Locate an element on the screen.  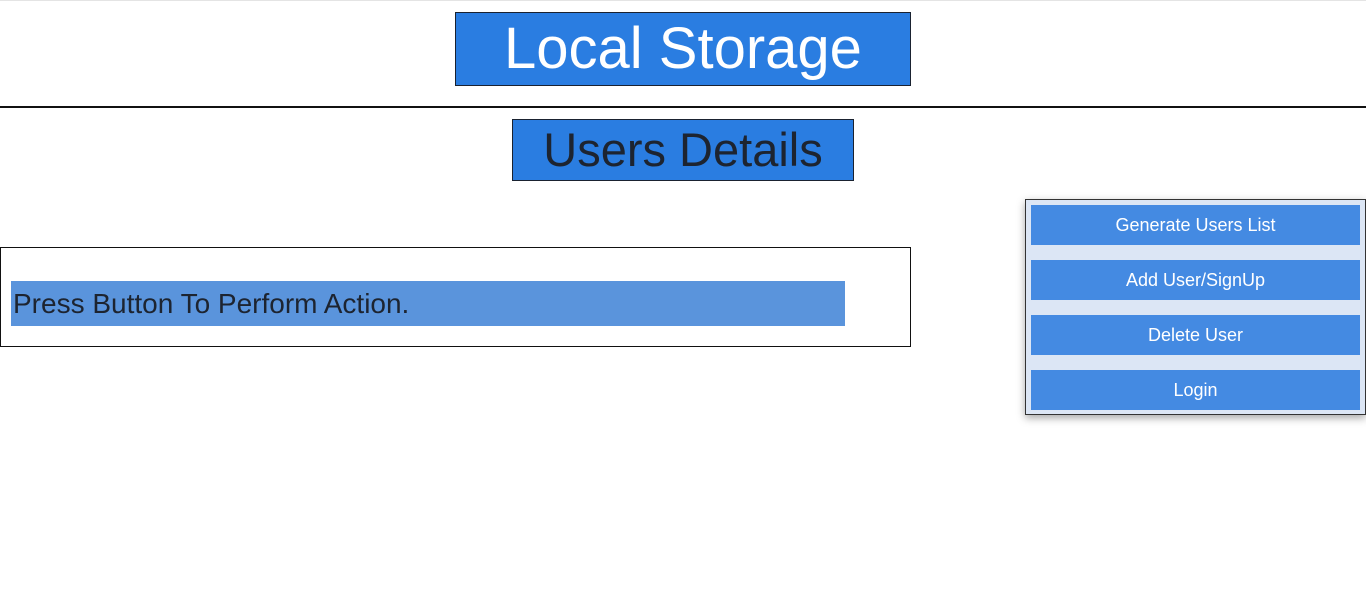
add-user-signup-button: Add User/SignUp is located at coordinates (1195, 280).